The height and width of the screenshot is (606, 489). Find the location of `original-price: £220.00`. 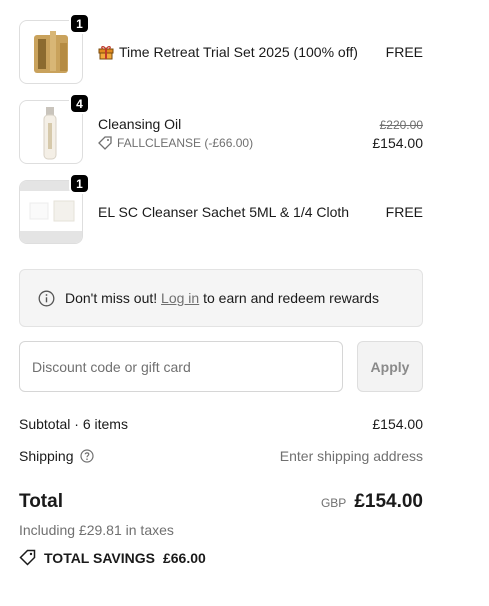

original-price: £220.00 is located at coordinates (401, 125).